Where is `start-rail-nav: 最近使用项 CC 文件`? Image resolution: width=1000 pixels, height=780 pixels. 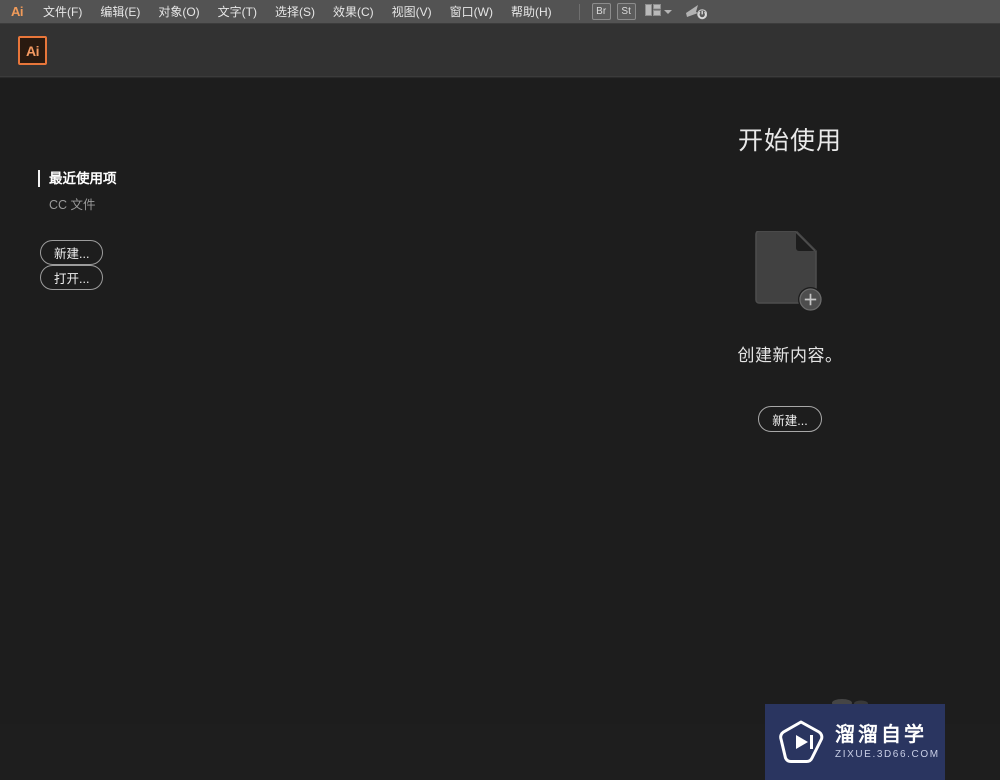
start-rail-nav: 最近使用项 CC 文件 is located at coordinates (77, 194).